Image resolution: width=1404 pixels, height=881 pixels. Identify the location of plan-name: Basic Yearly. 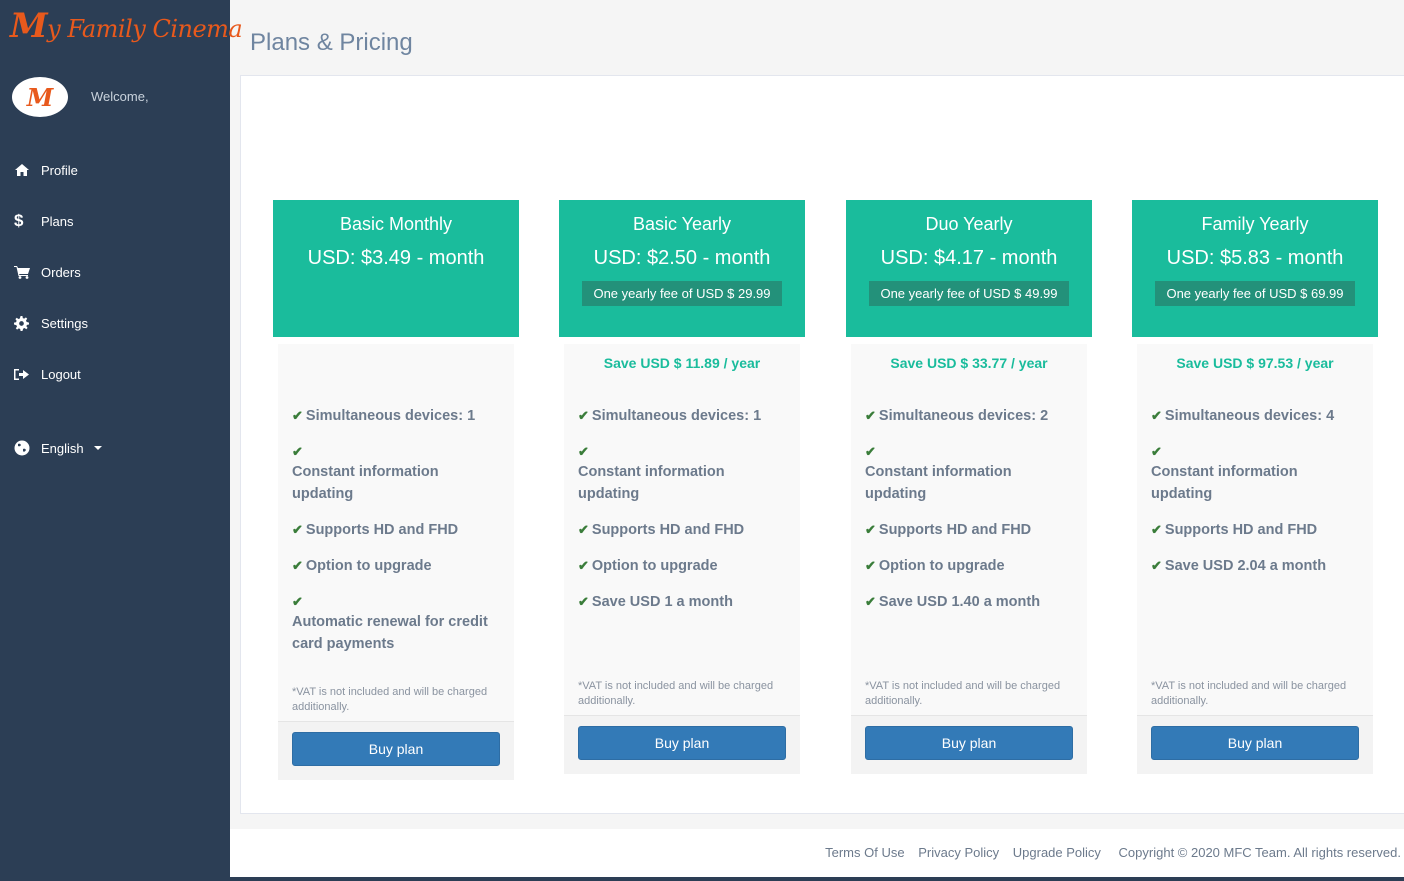
(682, 224).